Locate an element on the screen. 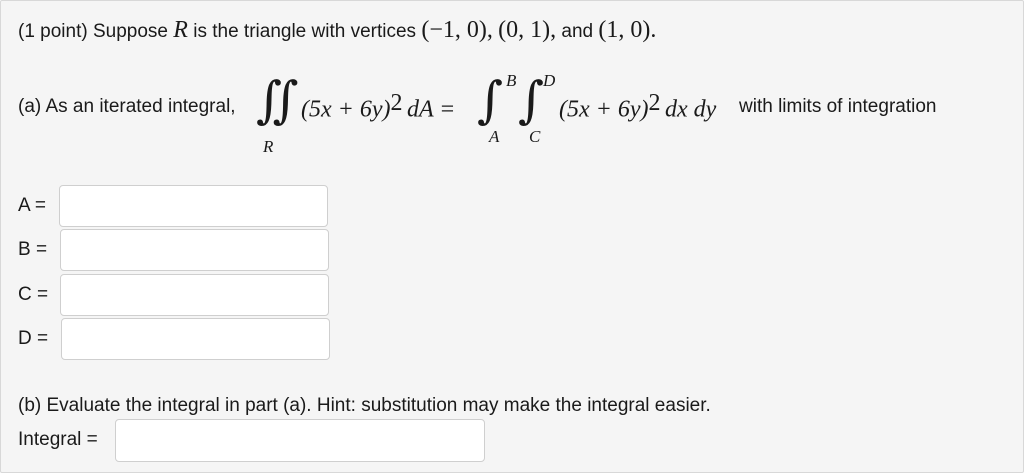 This screenshot has width=1024, height=473. answer-B-input is located at coordinates (194, 250).